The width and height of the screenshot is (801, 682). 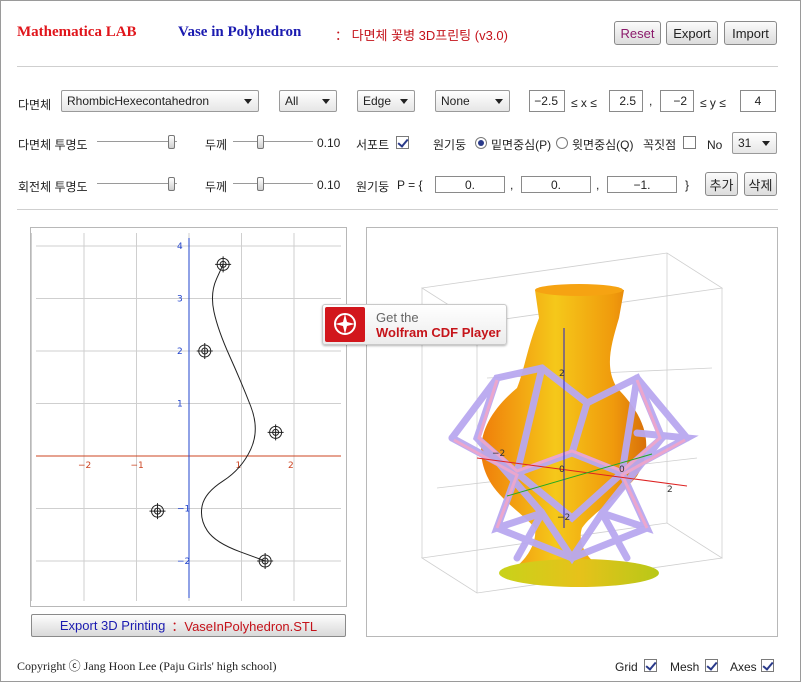 I want to click on add-button: 추가, so click(x=721, y=184).